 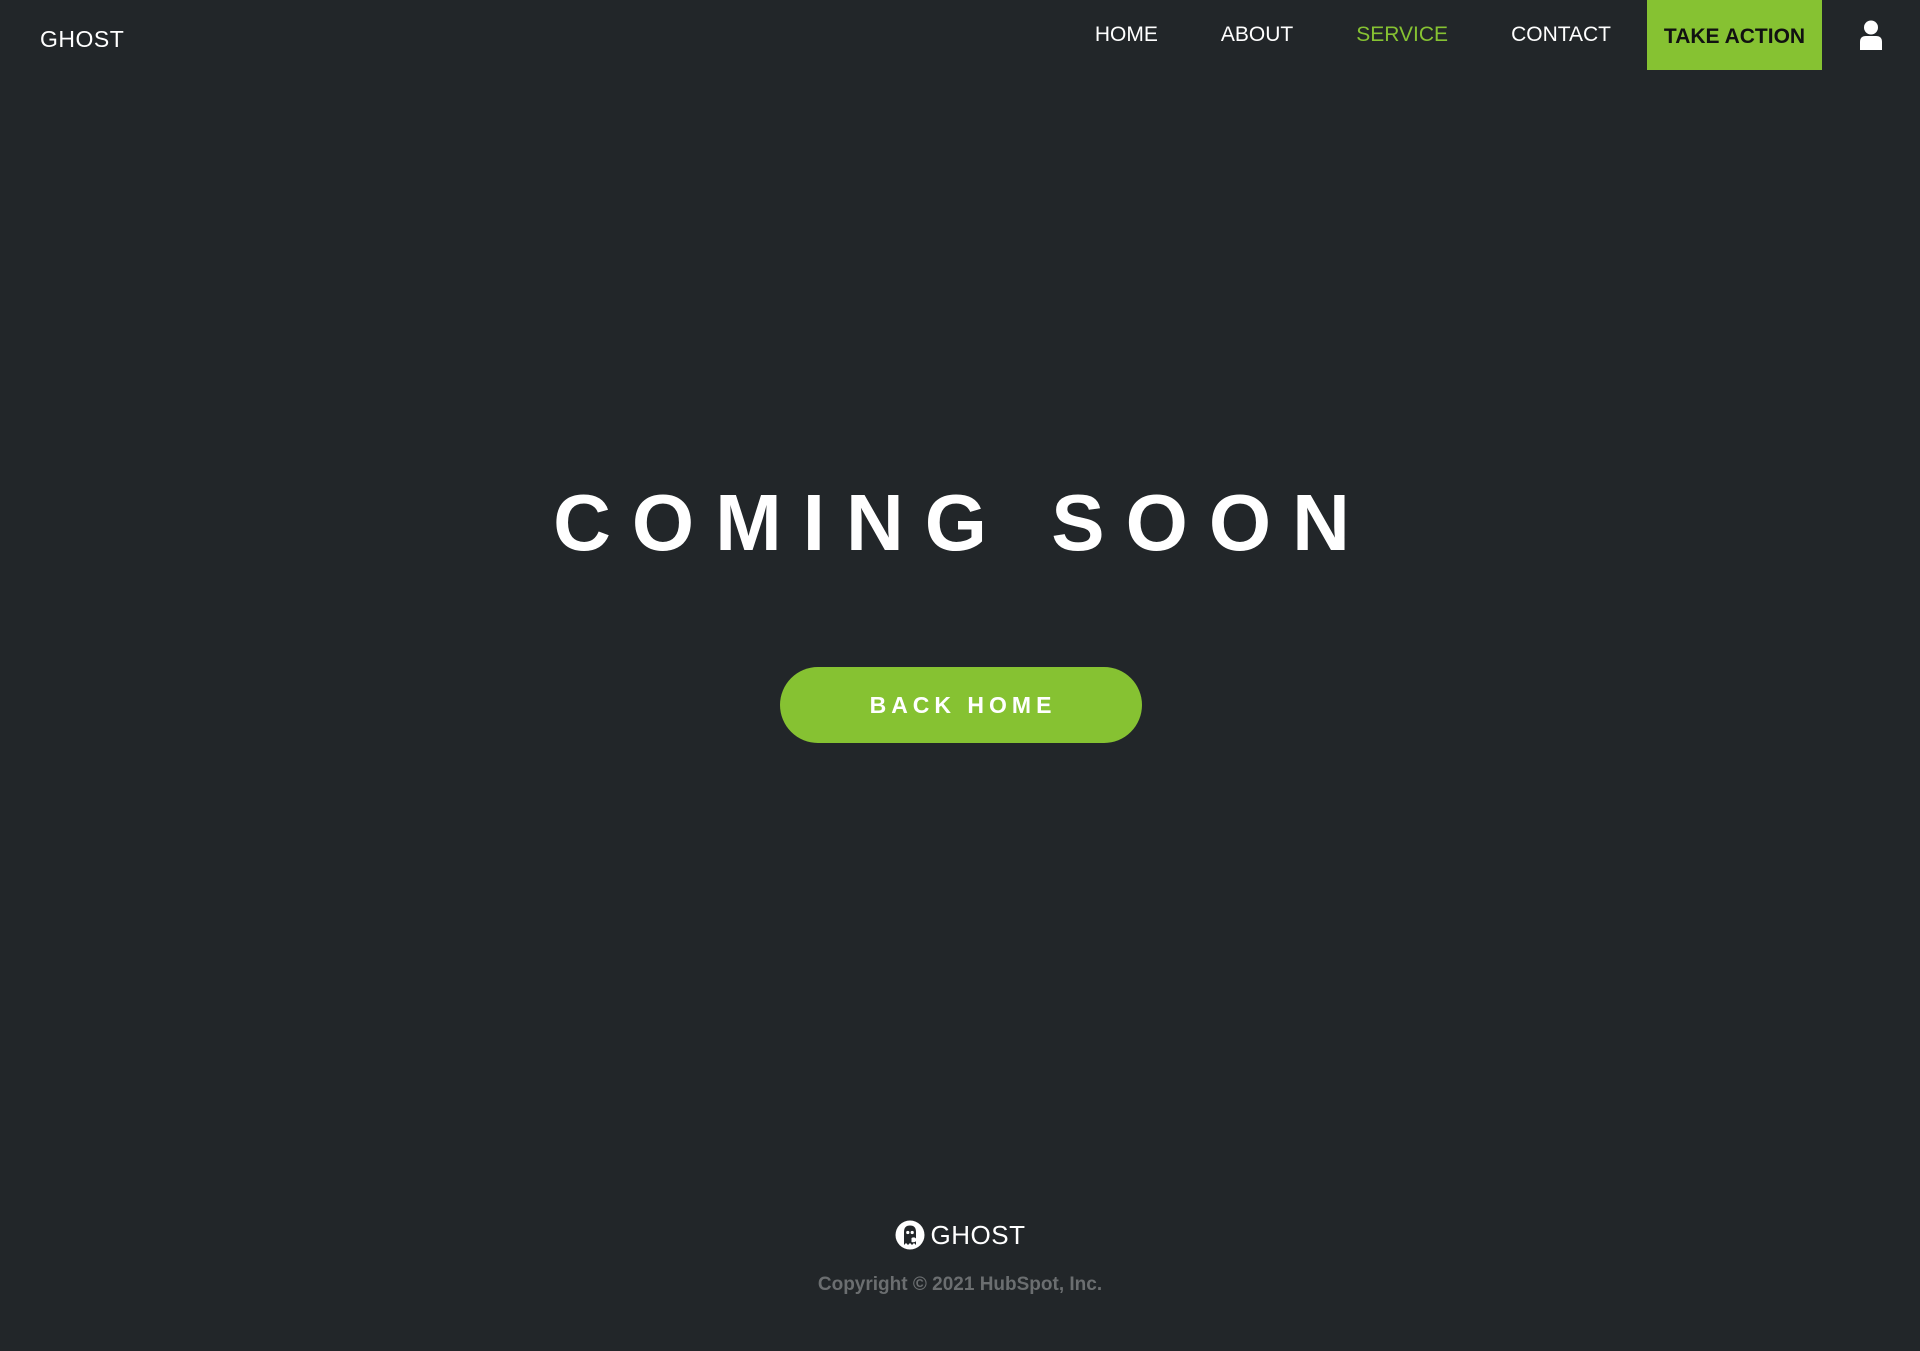 I want to click on brand-logo-link: GHOST, so click(x=82, y=39).